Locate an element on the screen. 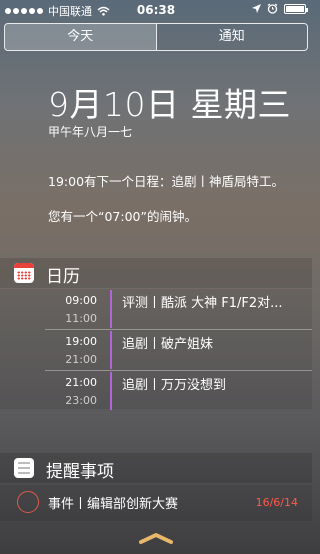 The width and height of the screenshot is (320, 554). chevron-up-grabber-icon is located at coordinates (156, 538).